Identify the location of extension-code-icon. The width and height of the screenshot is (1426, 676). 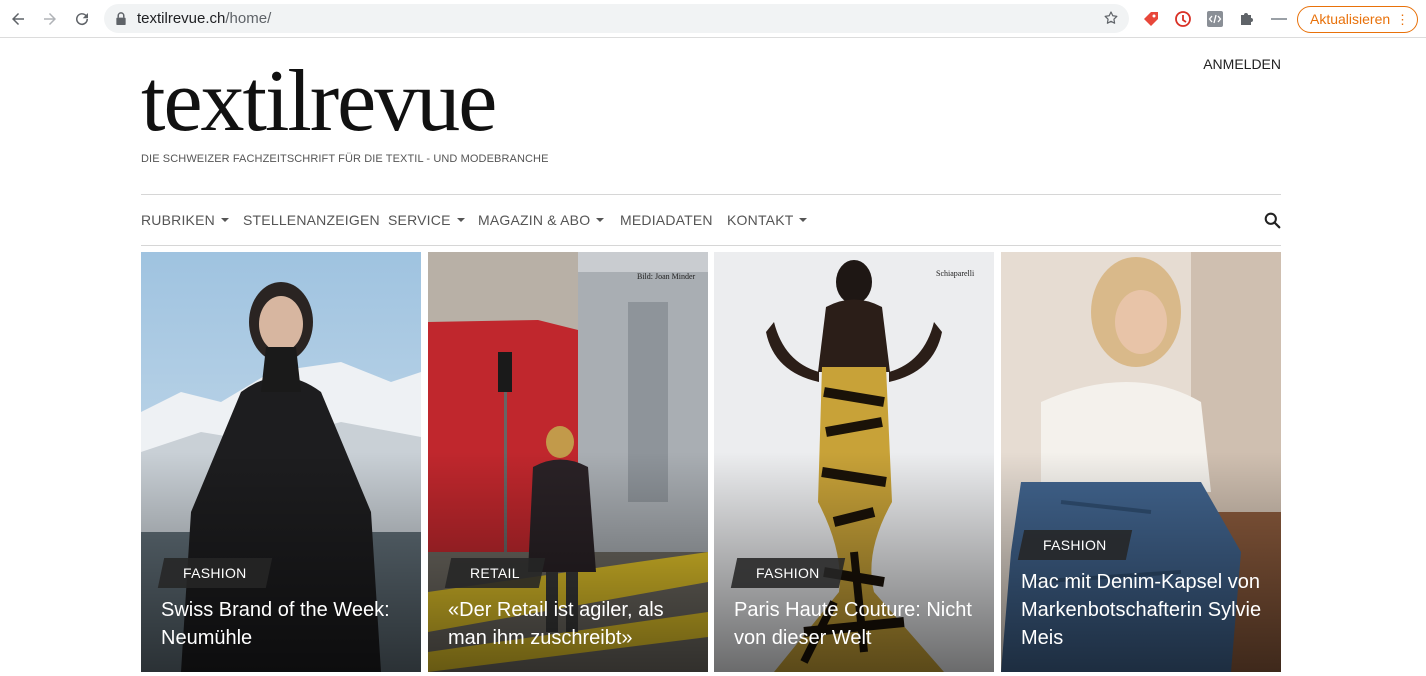
(1215, 19).